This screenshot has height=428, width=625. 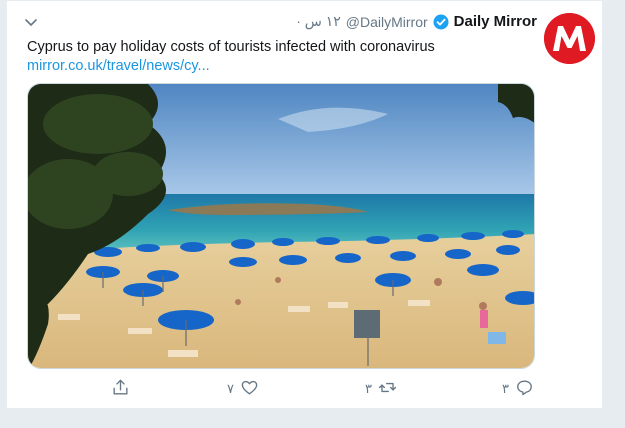 I want to click on daily-mirror-logo, so click(x=569, y=38).